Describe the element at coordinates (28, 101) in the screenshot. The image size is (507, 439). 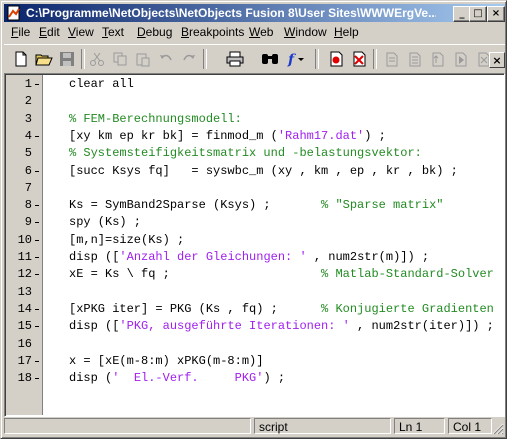
I see `line-number: 2` at that location.